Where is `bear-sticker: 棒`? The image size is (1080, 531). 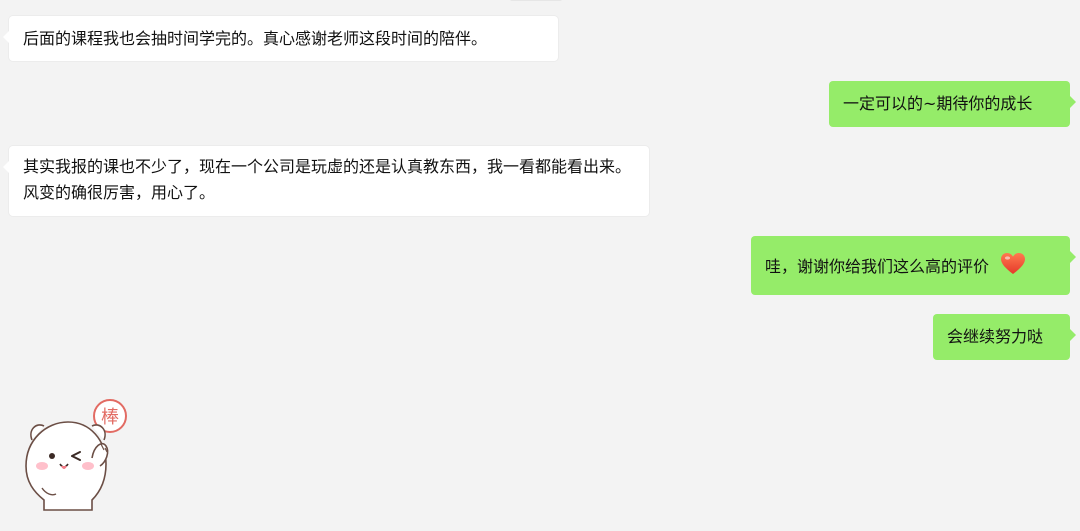 bear-sticker: 棒 is located at coordinates (70, 456).